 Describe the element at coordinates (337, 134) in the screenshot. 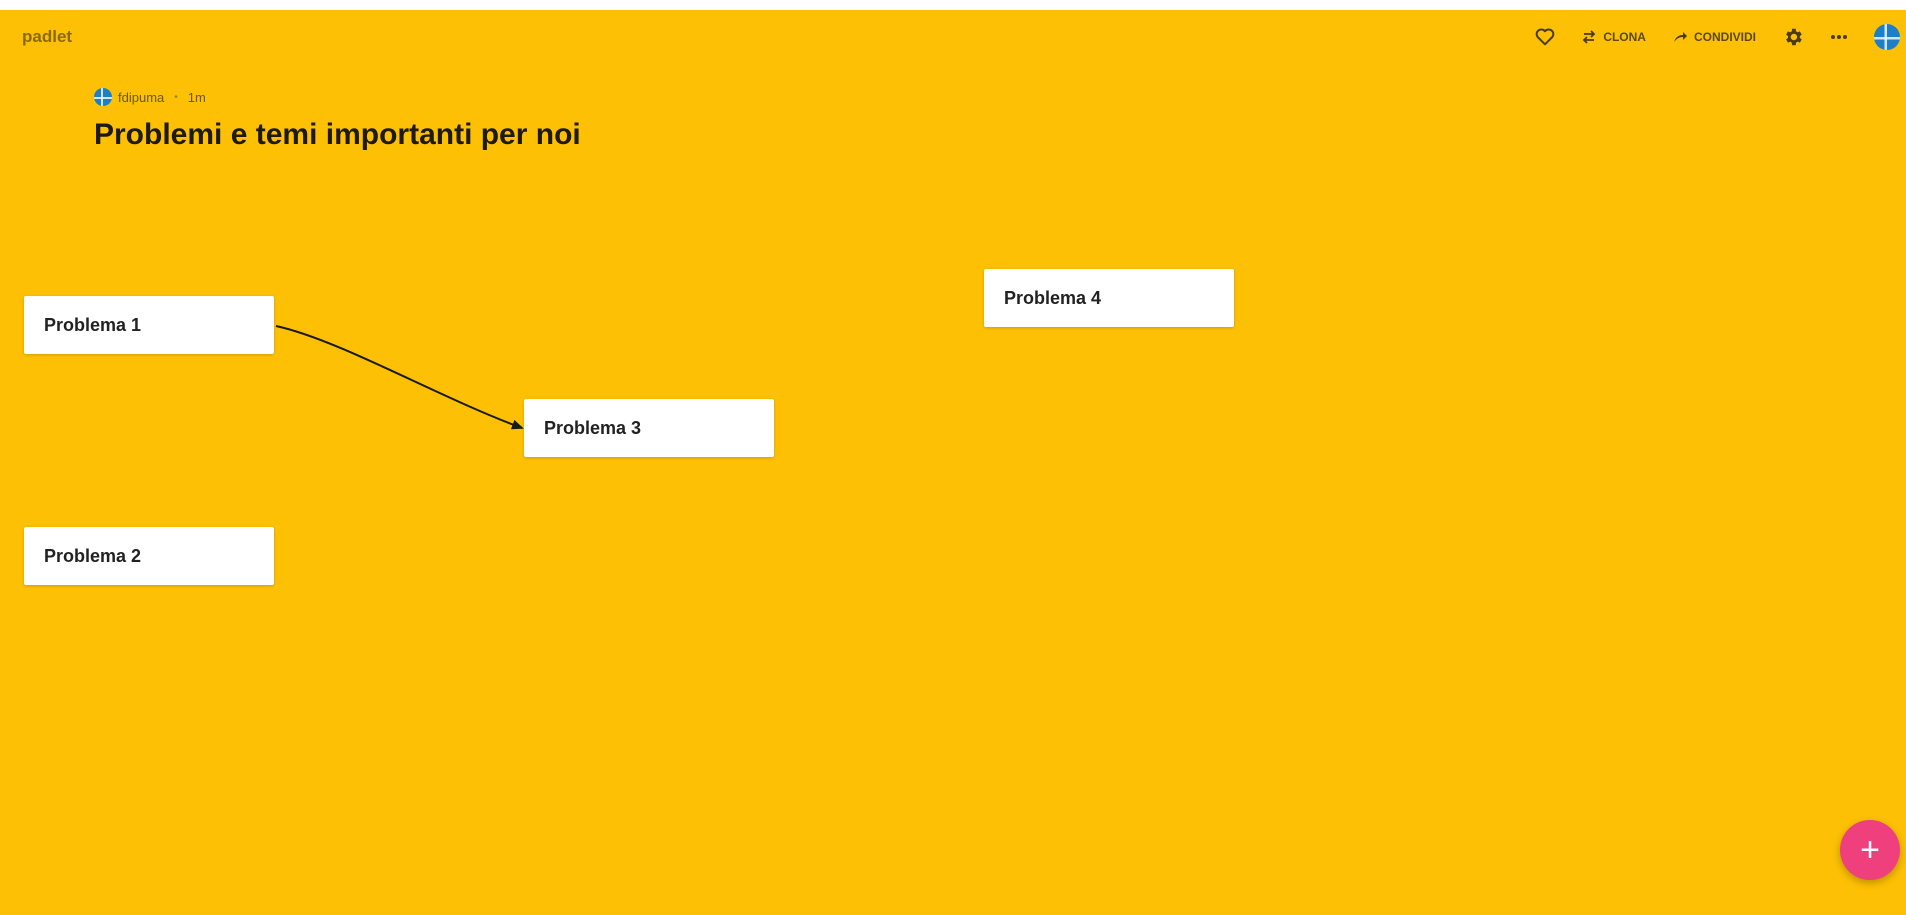

I see `page-title: Problemi e temi importanti per noi` at that location.